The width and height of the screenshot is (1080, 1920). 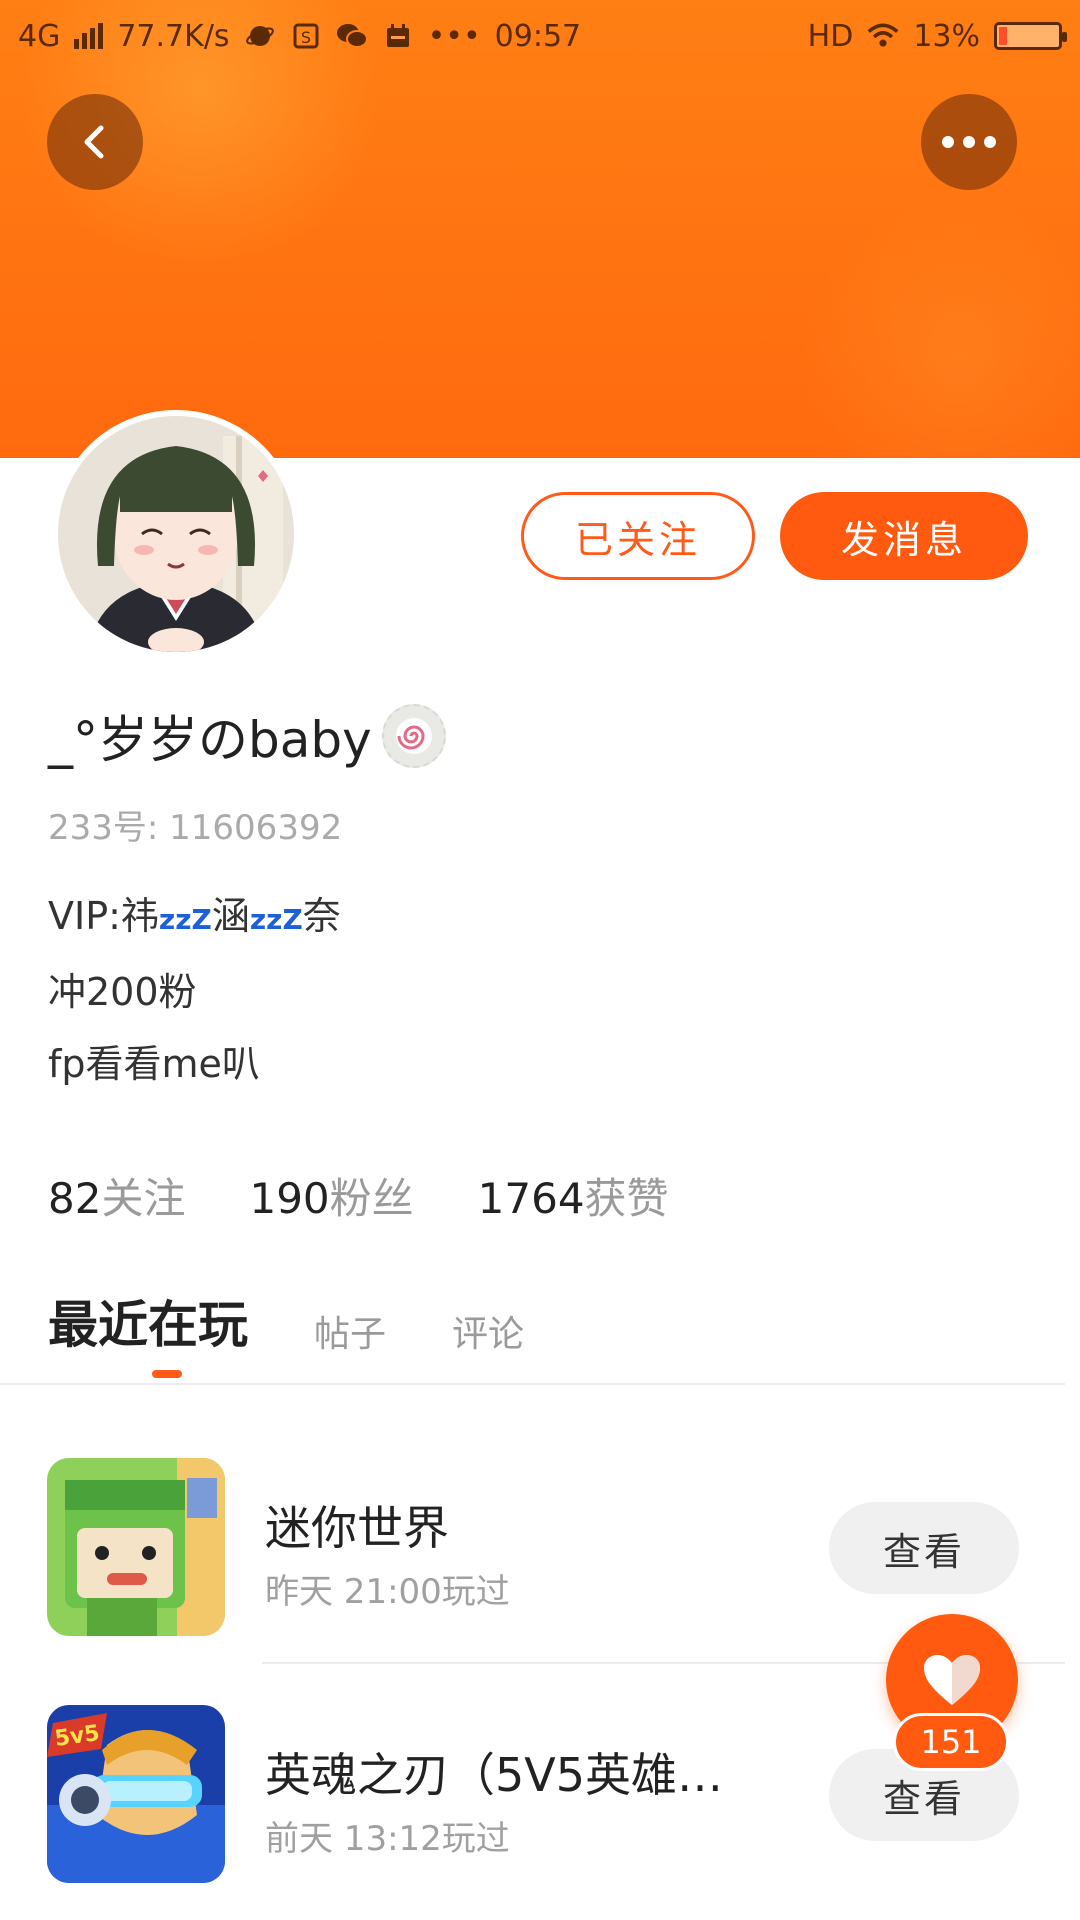 What do you see at coordinates (413, 736) in the screenshot?
I see `swirl-badge-icon` at bounding box center [413, 736].